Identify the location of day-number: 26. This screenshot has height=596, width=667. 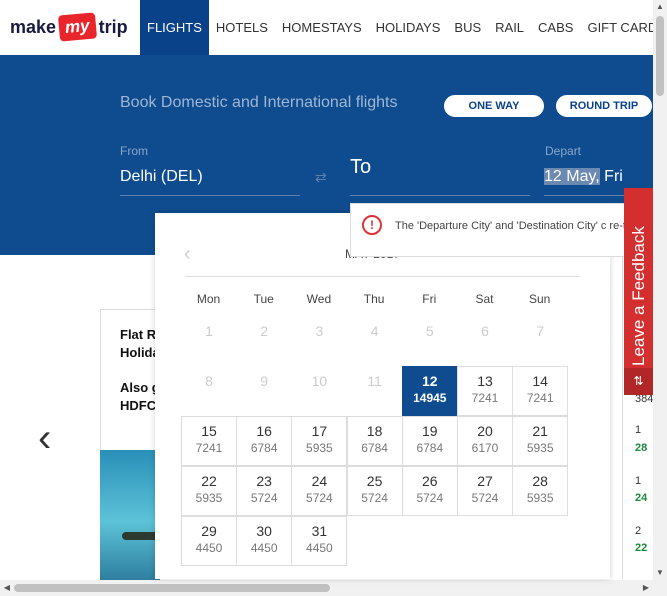
(430, 481).